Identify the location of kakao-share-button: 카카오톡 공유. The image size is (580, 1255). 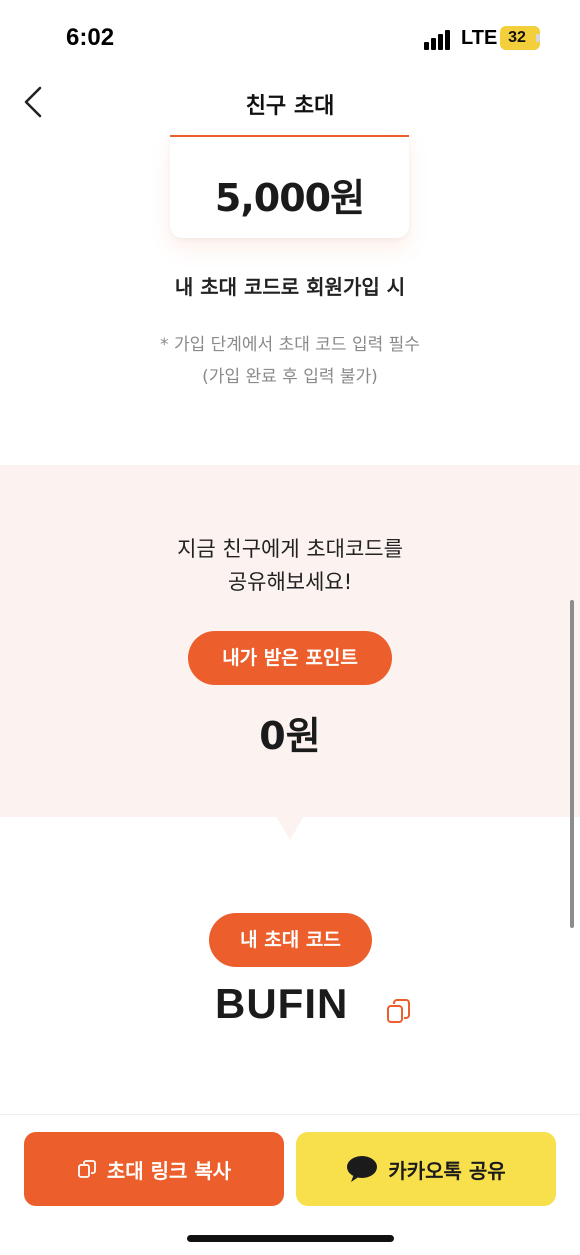
(426, 1169).